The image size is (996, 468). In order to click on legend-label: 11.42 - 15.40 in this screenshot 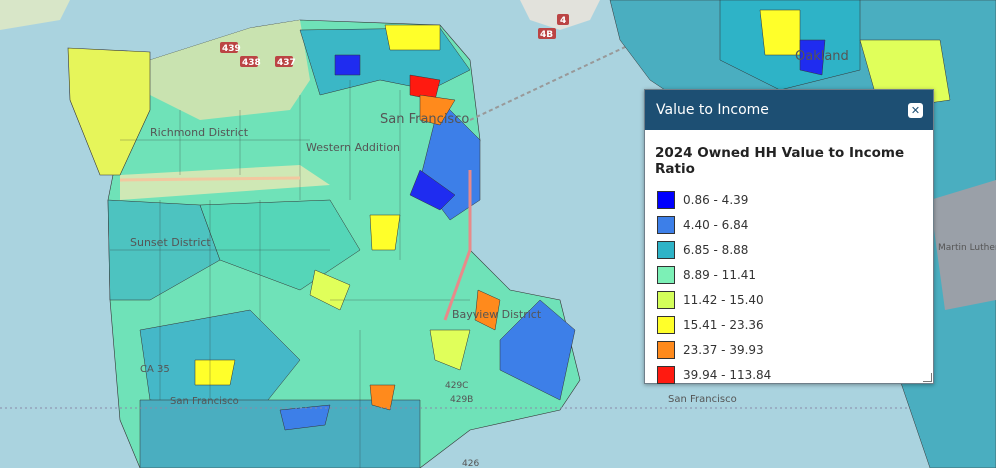, I will do `click(723, 299)`.